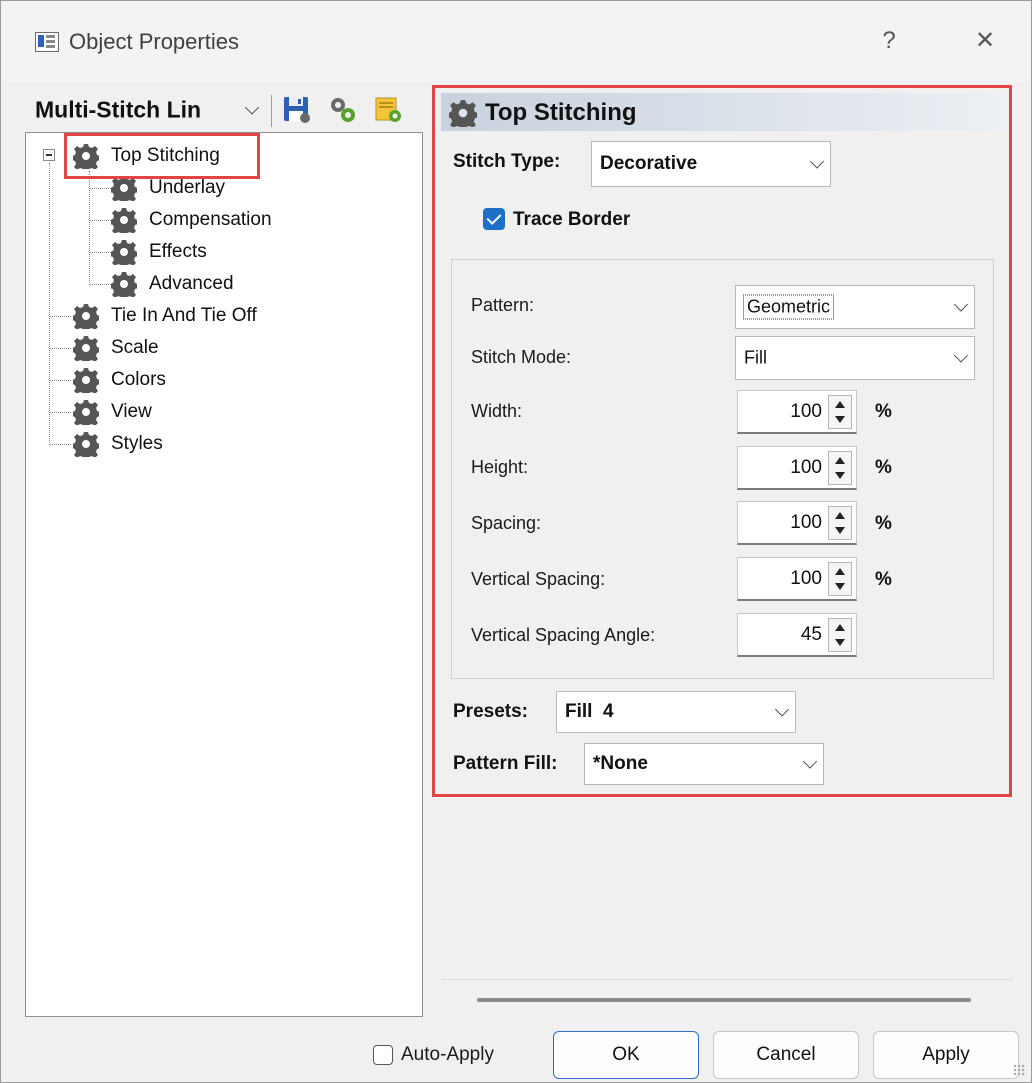 The width and height of the screenshot is (1032, 1083). What do you see at coordinates (191, 283) in the screenshot?
I see `tree-item-label: Advanced` at bounding box center [191, 283].